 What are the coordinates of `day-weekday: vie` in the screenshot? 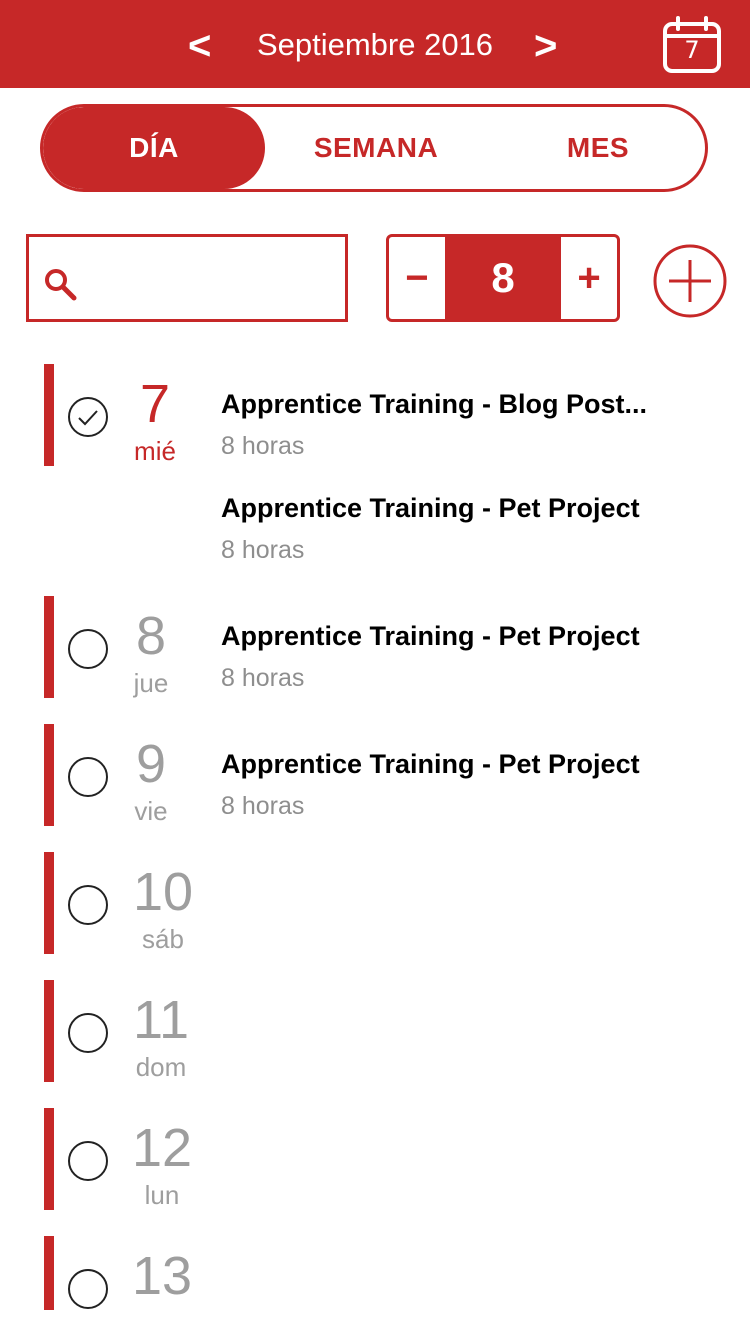 It's located at (151, 811).